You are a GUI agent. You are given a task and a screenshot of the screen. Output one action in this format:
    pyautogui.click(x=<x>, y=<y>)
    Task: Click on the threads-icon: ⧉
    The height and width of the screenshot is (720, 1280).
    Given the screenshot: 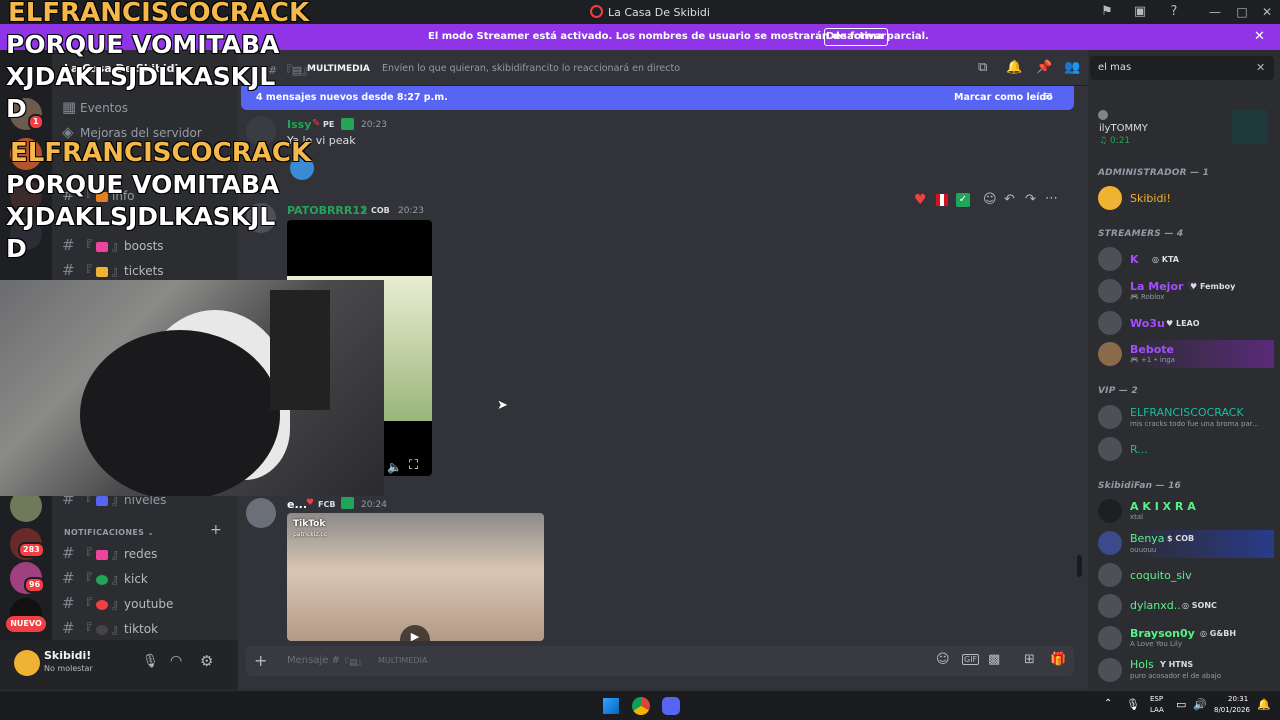 What is the action you would take?
    pyautogui.click(x=982, y=67)
    